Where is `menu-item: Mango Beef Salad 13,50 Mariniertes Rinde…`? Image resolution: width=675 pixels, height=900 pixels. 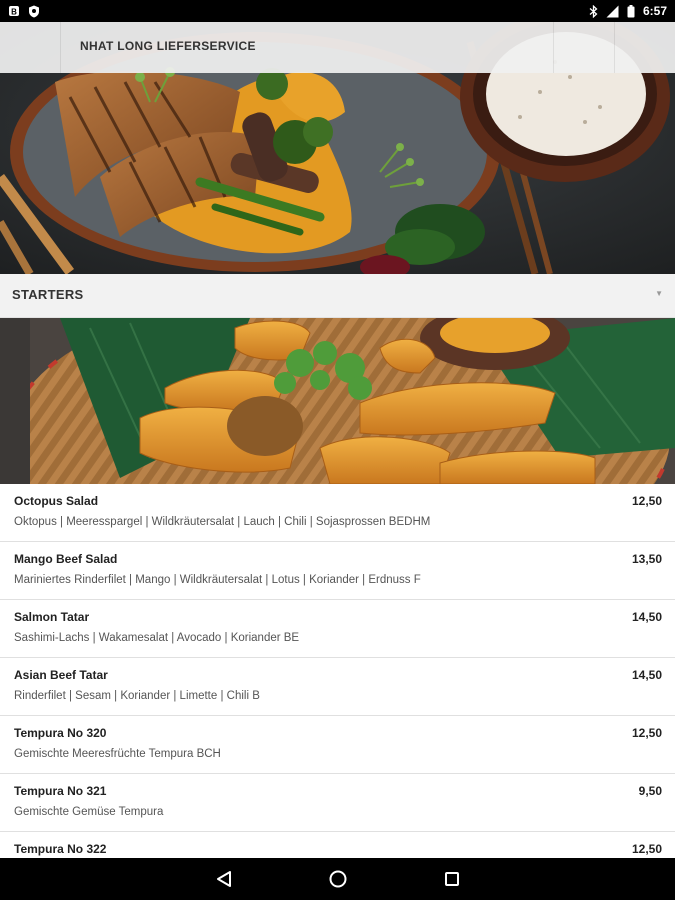 menu-item: Mango Beef Salad 13,50 Mariniertes Rinde… is located at coordinates (337, 571).